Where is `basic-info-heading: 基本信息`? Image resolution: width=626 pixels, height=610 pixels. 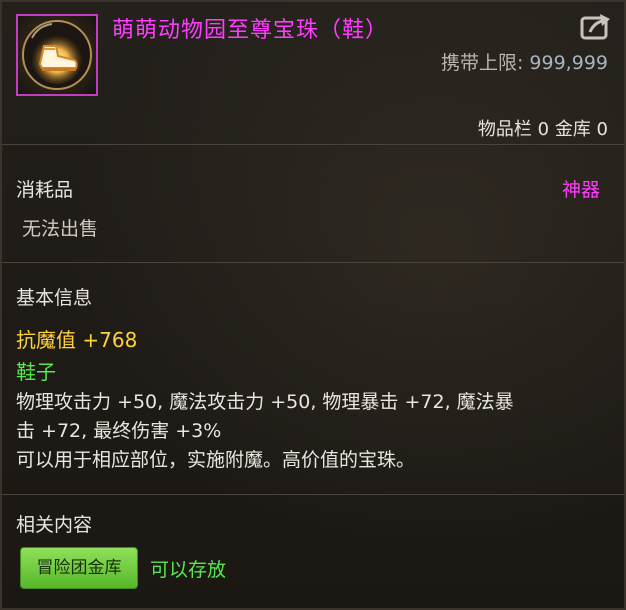
basic-info-heading: 基本信息 is located at coordinates (54, 298).